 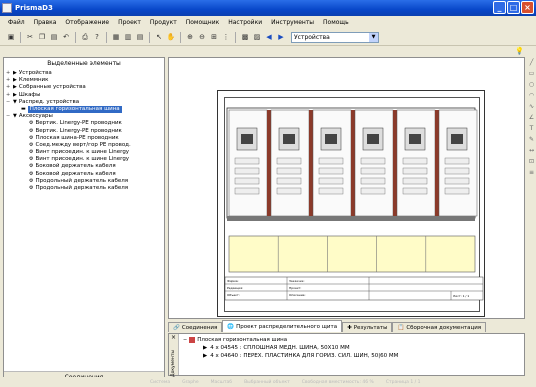 I want to click on sheet-number: Лист: 1 / 1, so click(x=461, y=296).